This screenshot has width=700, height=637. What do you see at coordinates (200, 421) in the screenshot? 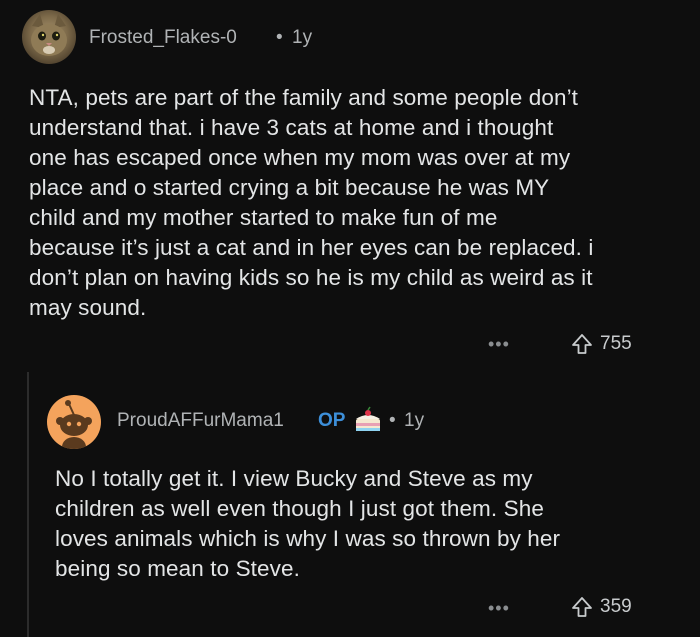
I see `reply-username: ProudAFFurMama1` at bounding box center [200, 421].